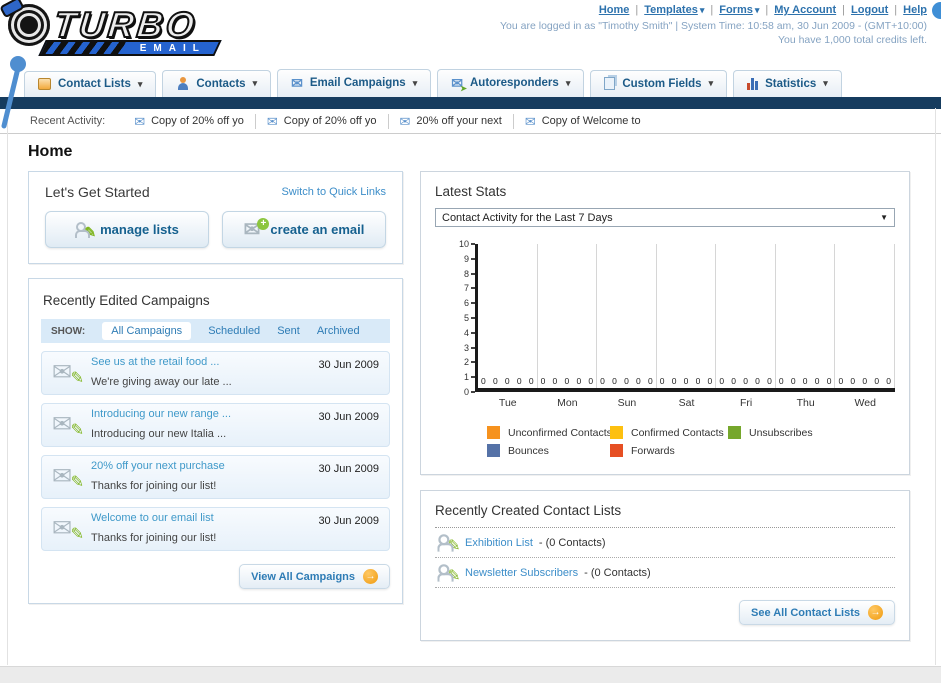  What do you see at coordinates (616, 450) in the screenshot?
I see `legend-swatch-icon` at bounding box center [616, 450].